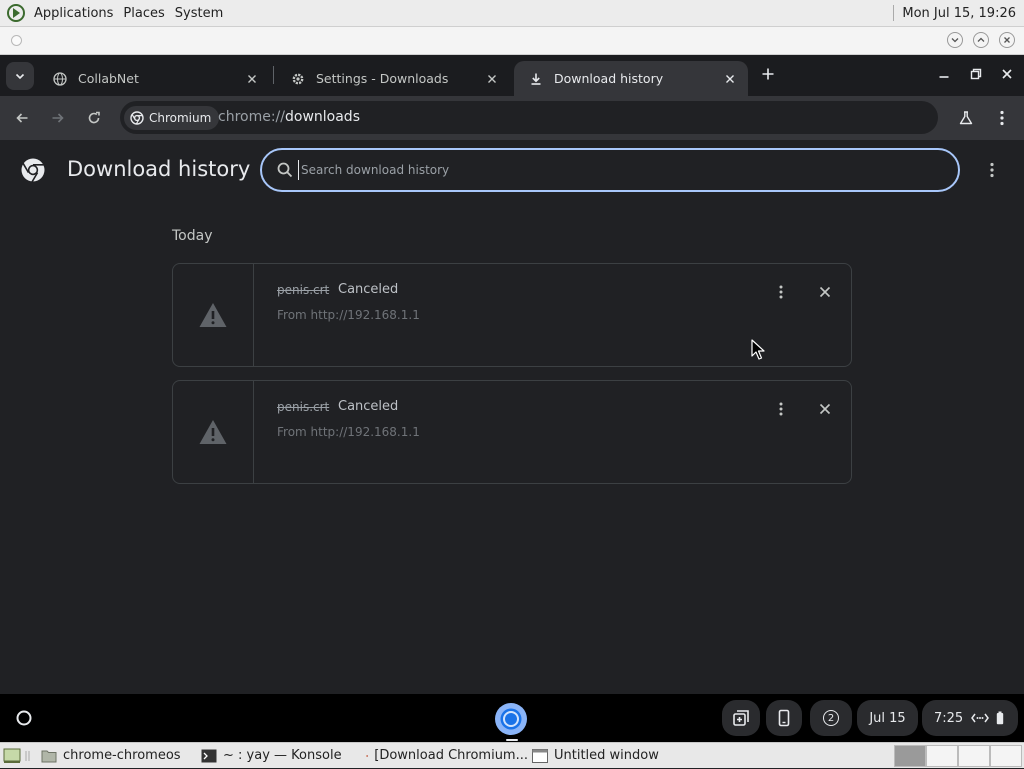 The image size is (1024, 769). What do you see at coordinates (631, 78) in the screenshot?
I see `tab-download-history: Download history` at bounding box center [631, 78].